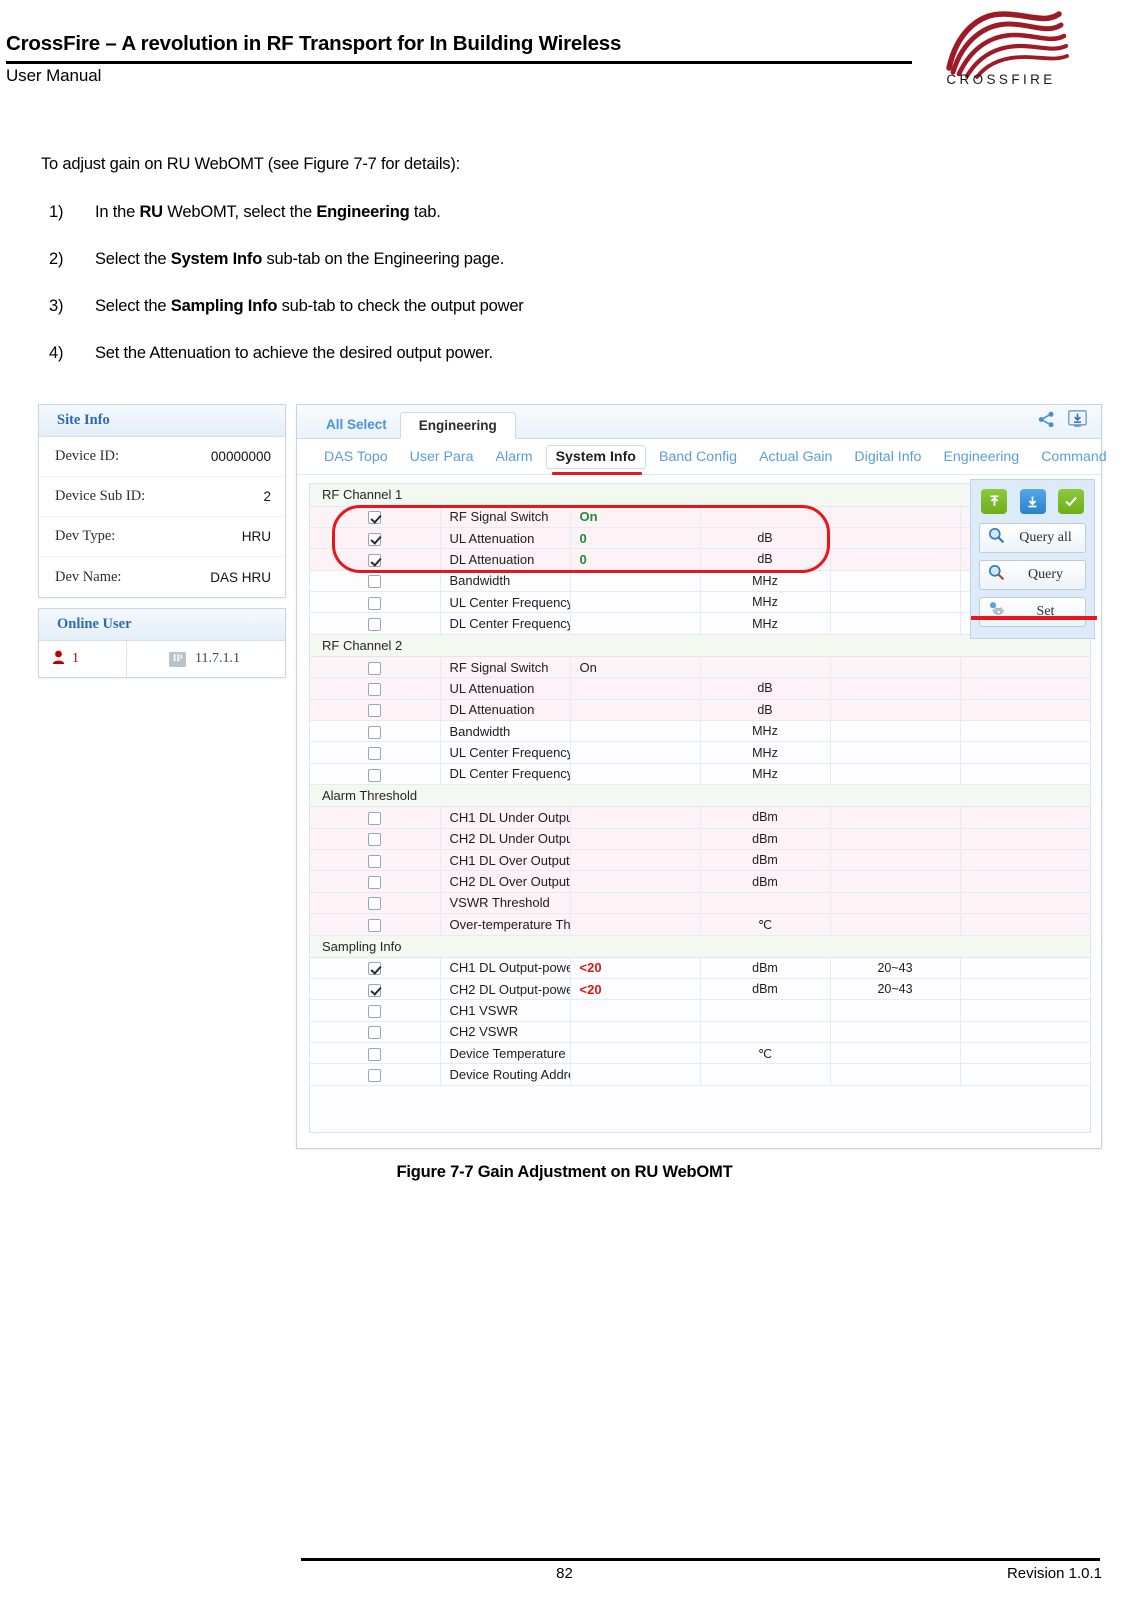 Image resolution: width=1129 pixels, height=1608 pixels. I want to click on subtab-system-info: System Info, so click(595, 456).